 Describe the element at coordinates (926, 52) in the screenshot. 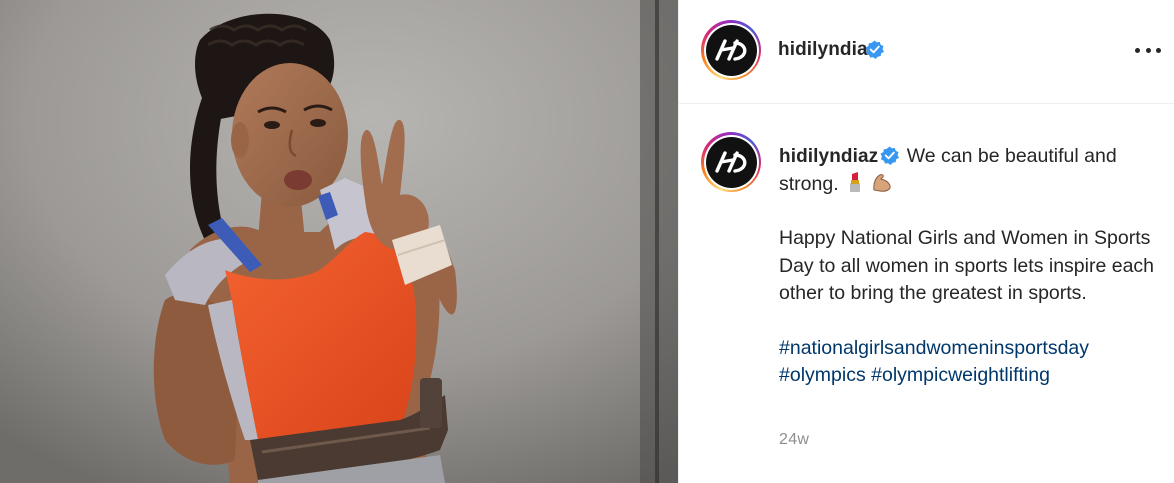

I see `post-header: hidilyndiaz` at that location.